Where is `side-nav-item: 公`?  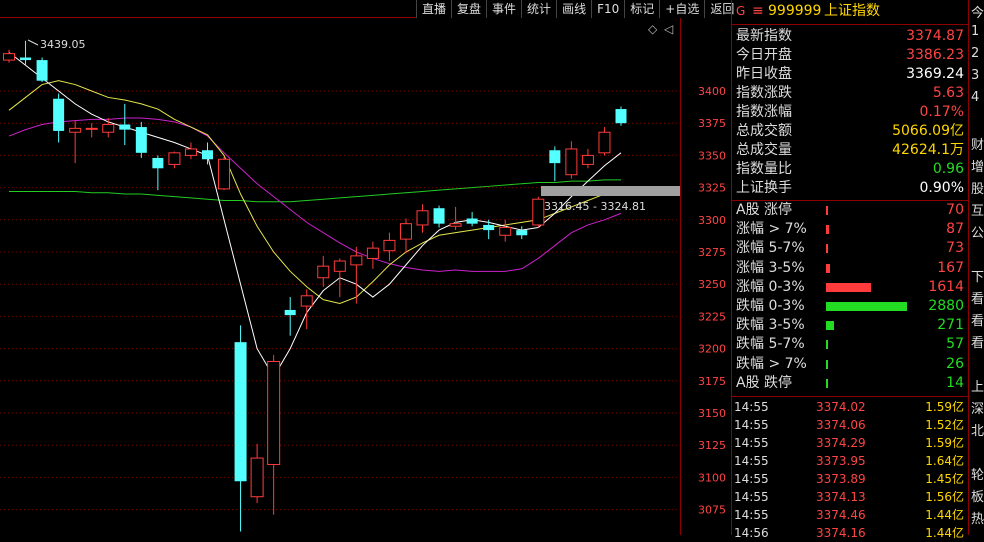 side-nav-item: 公 is located at coordinates (977, 231).